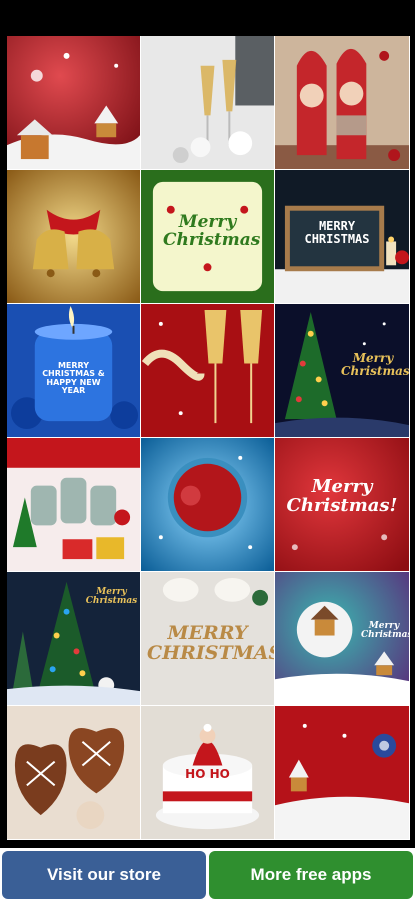  Describe the element at coordinates (342, 639) in the screenshot. I see `tile-snow-globe-house: Merry Christmas` at that location.